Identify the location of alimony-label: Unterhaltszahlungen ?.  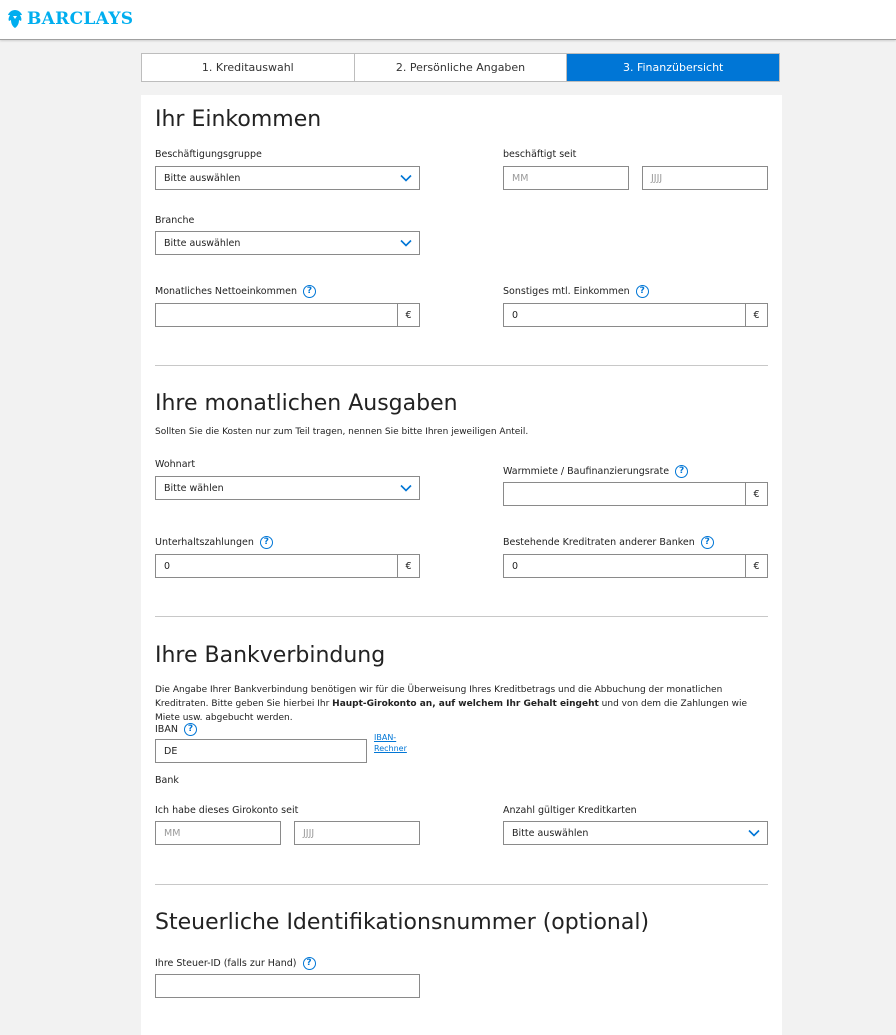
(214, 542).